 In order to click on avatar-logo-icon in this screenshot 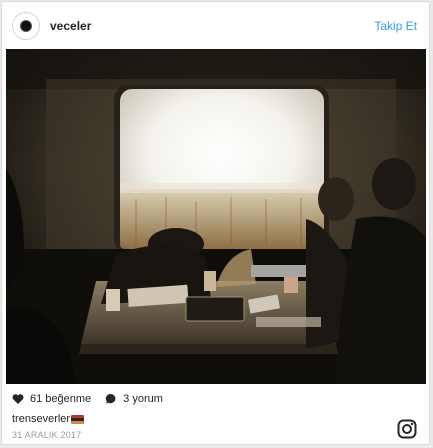, I will do `click(26, 26)`.